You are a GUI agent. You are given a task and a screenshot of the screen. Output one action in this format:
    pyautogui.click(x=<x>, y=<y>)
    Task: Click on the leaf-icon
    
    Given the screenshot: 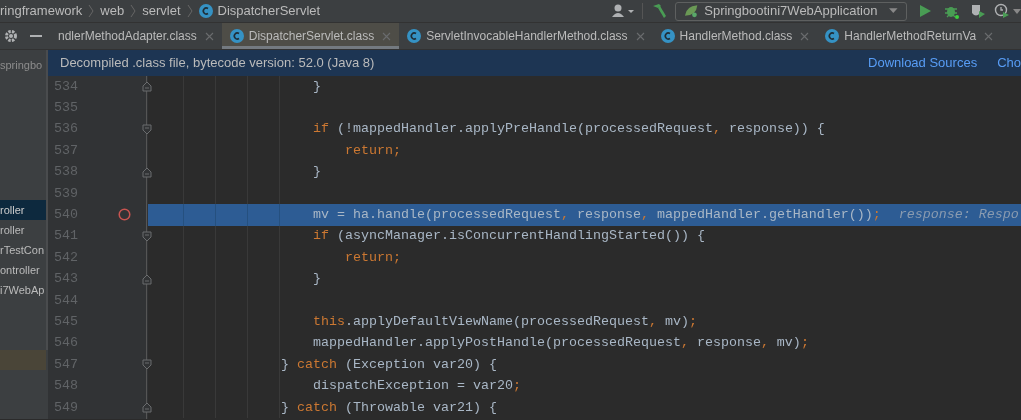 What is the action you would take?
    pyautogui.click(x=691, y=11)
    